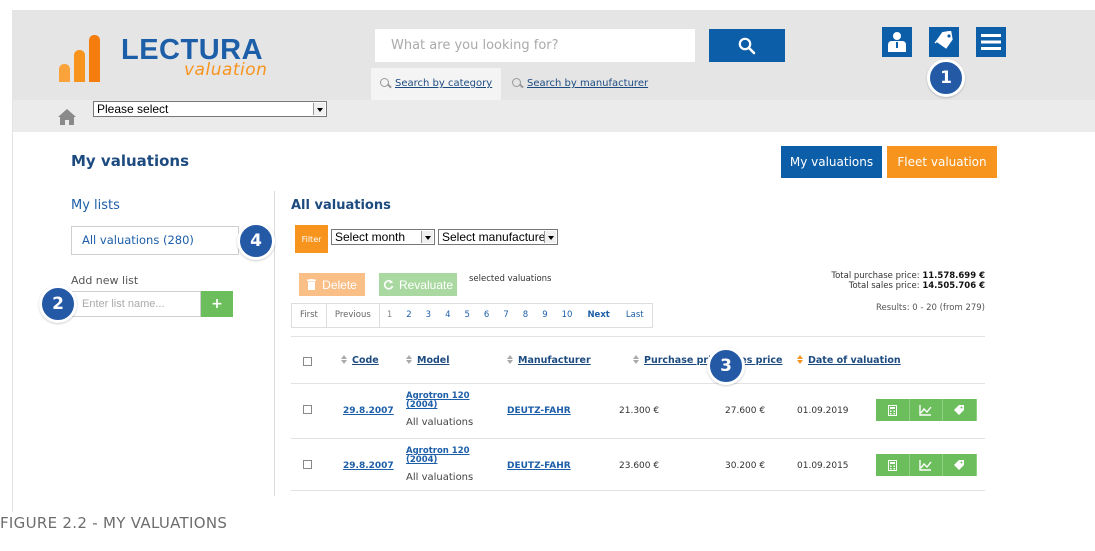 The image size is (1095, 551). What do you see at coordinates (598, 315) in the screenshot?
I see `page-next: Next` at bounding box center [598, 315].